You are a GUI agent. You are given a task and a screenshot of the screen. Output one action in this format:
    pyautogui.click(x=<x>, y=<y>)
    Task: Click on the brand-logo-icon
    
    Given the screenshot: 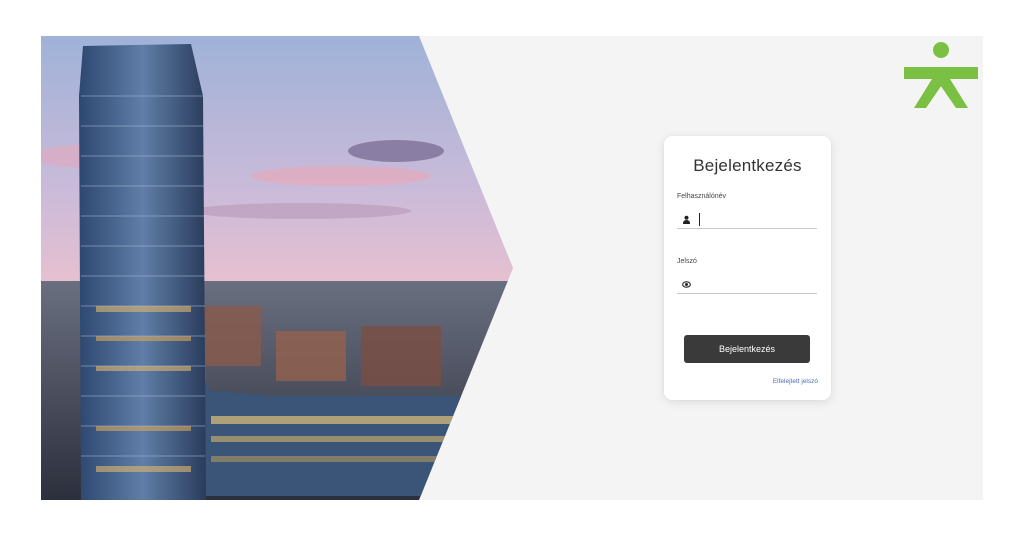 What is the action you would take?
    pyautogui.click(x=941, y=75)
    